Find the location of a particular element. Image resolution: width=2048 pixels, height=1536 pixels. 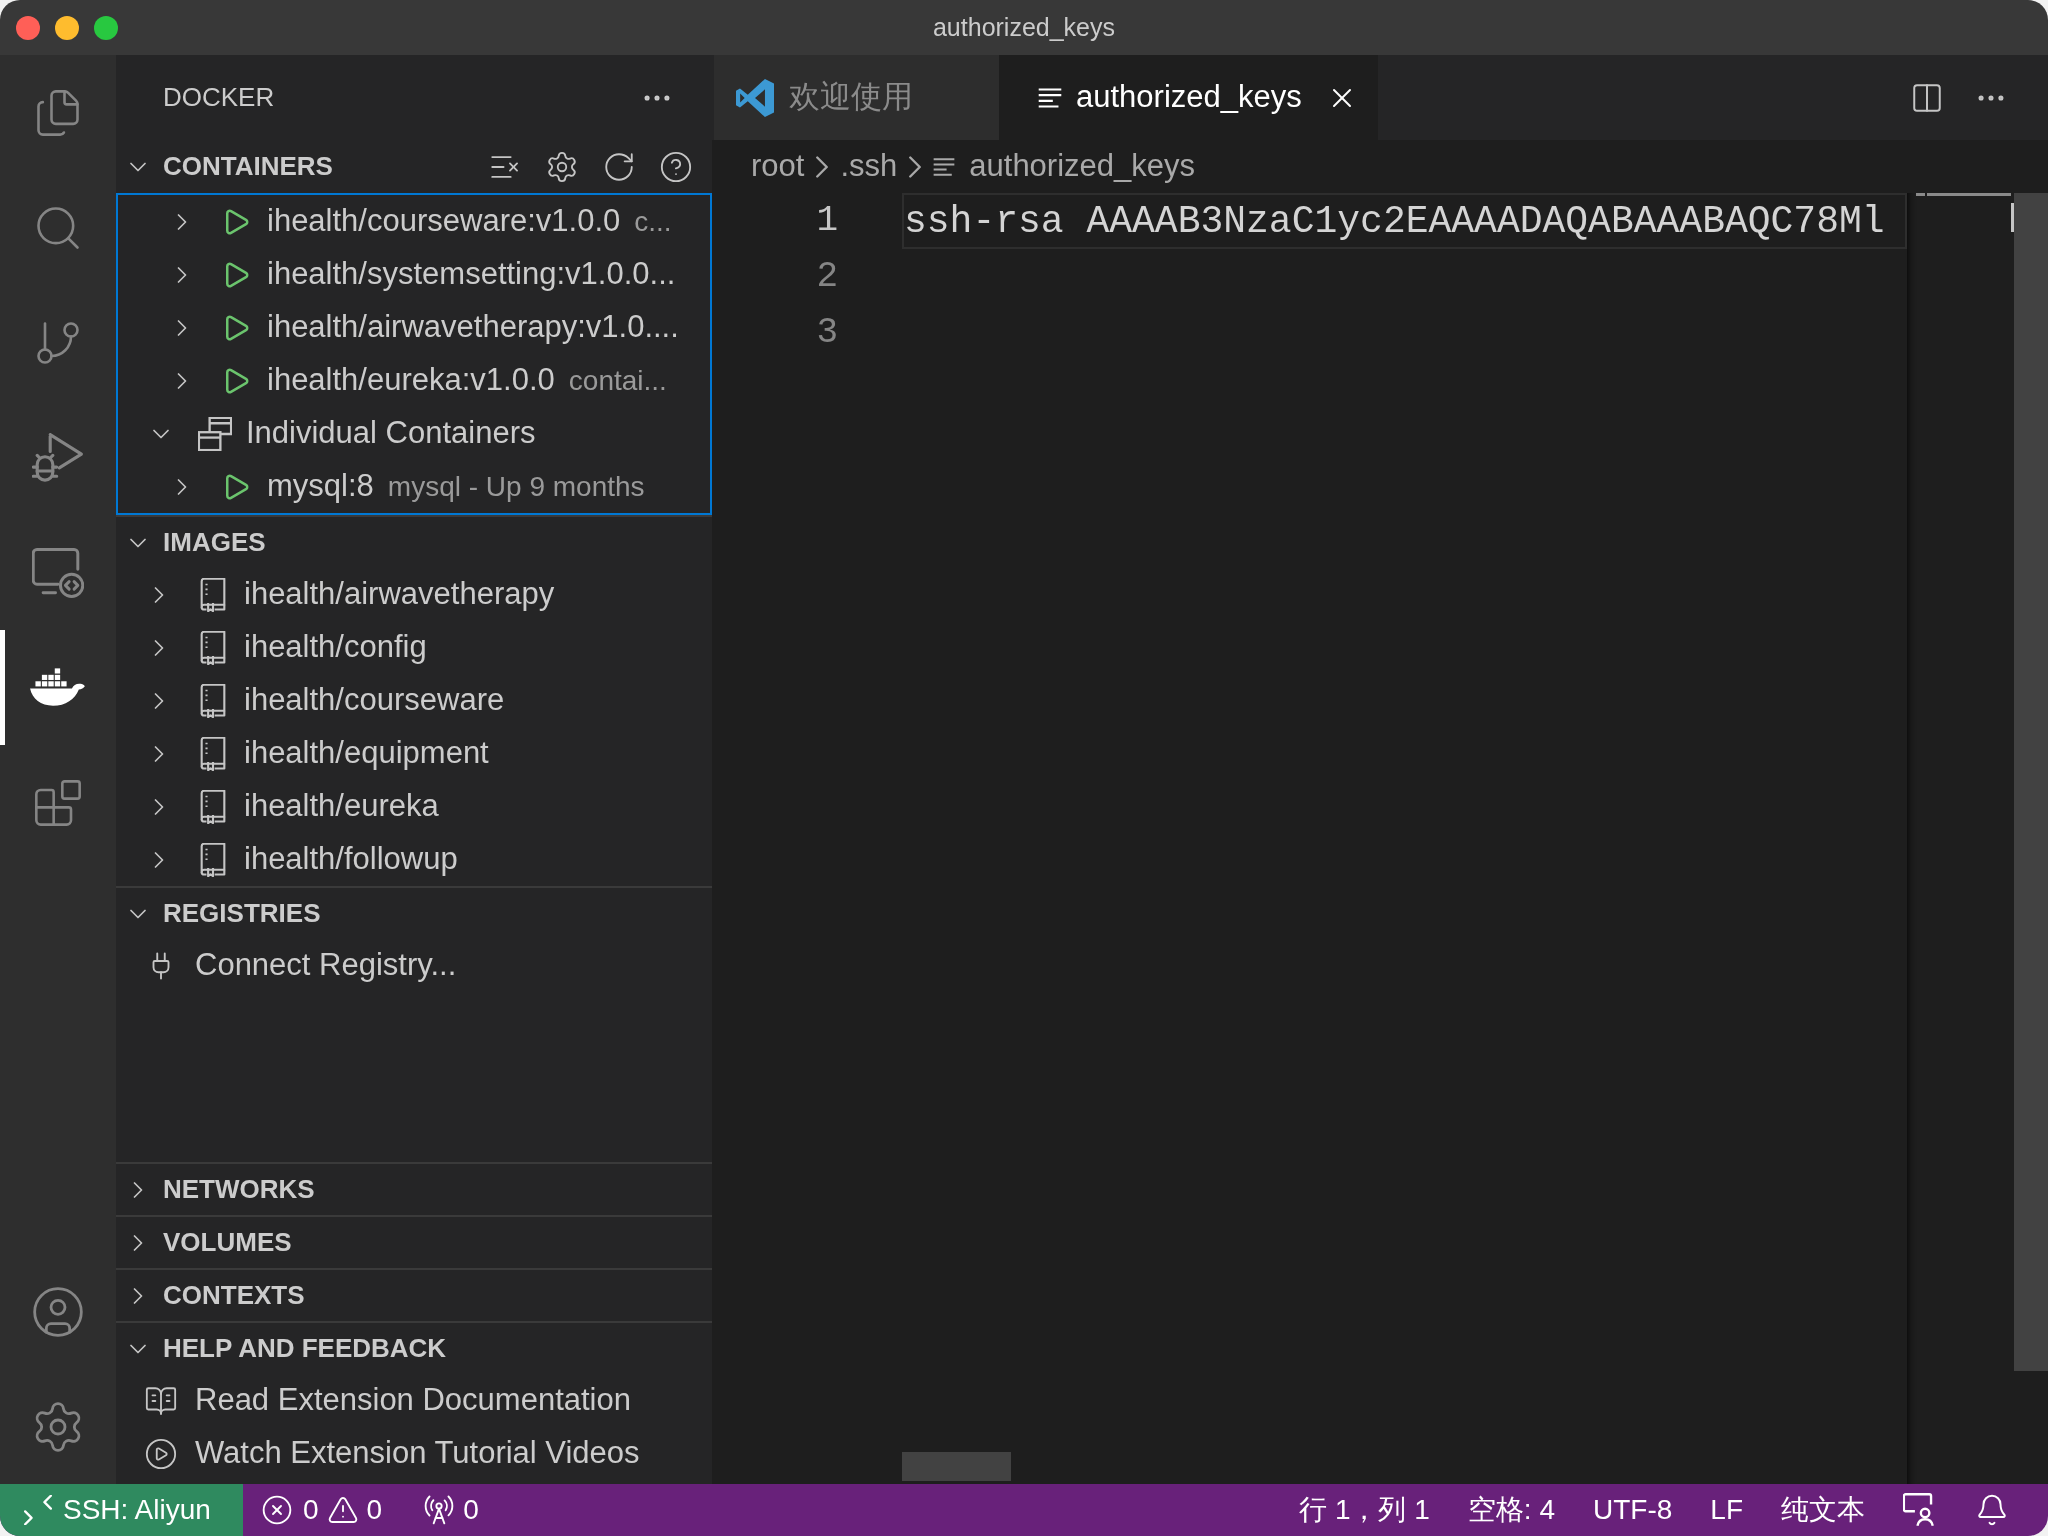

section-header: REGISTRIES is located at coordinates (222, 913).